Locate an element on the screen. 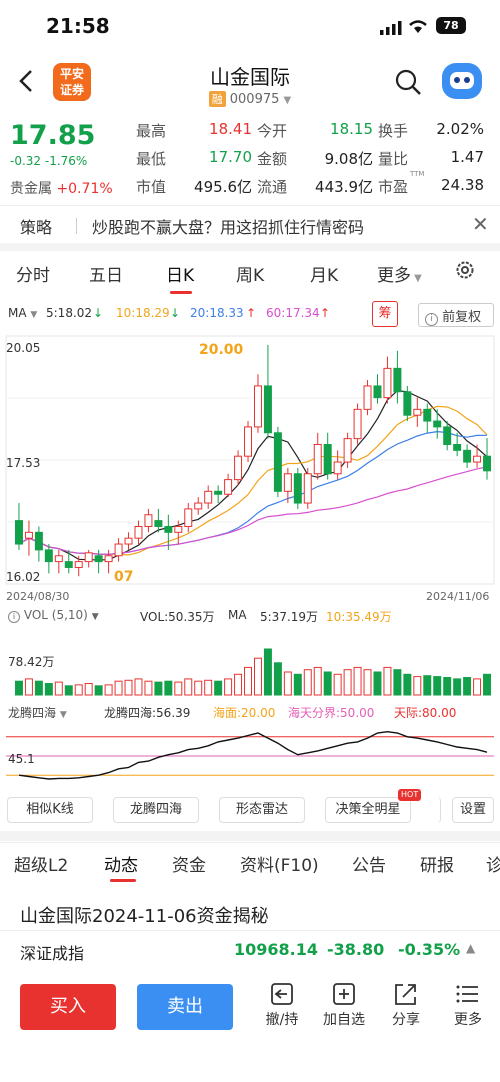  index-change: -38.80 is located at coordinates (356, 949).